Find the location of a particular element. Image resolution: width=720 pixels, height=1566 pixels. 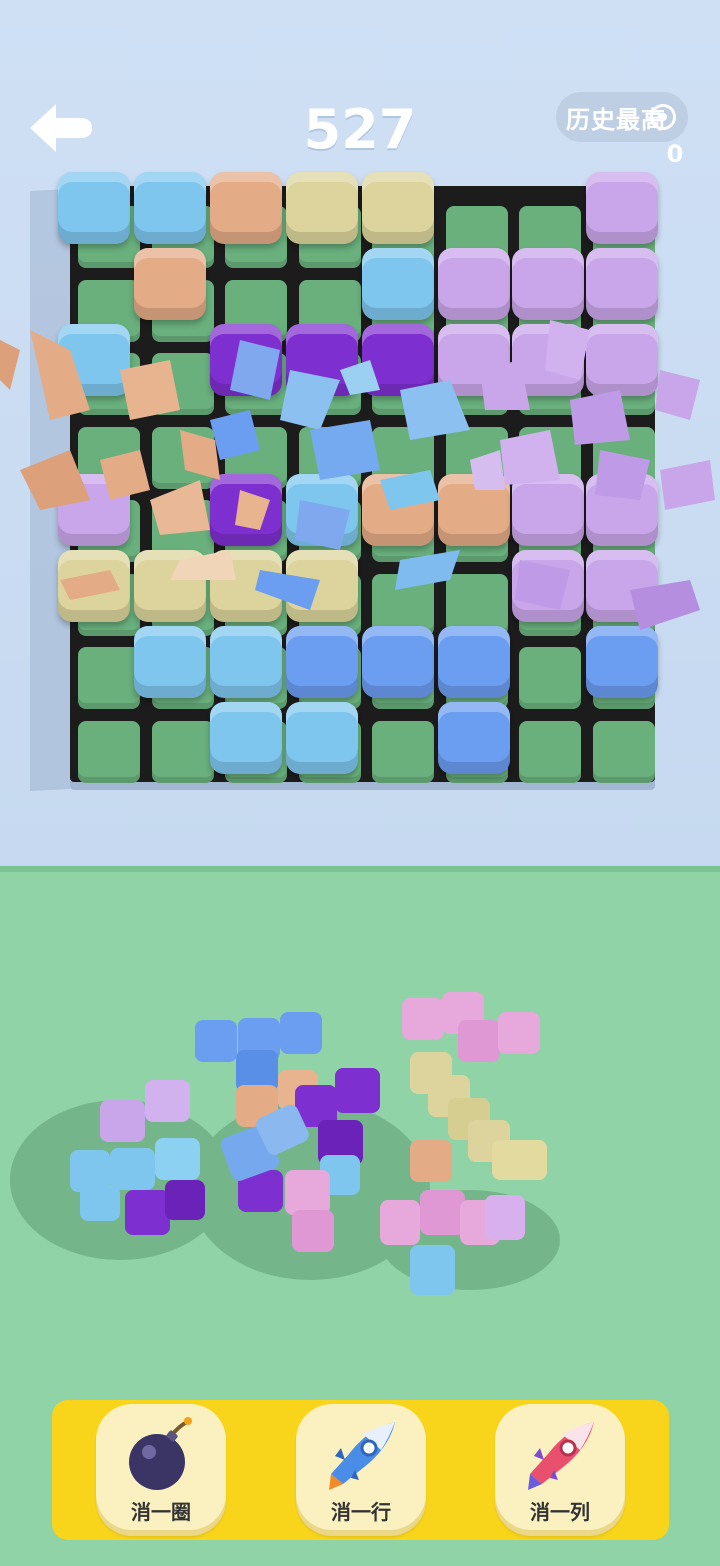

clear-row-button: 消一行 is located at coordinates (361, 1470).